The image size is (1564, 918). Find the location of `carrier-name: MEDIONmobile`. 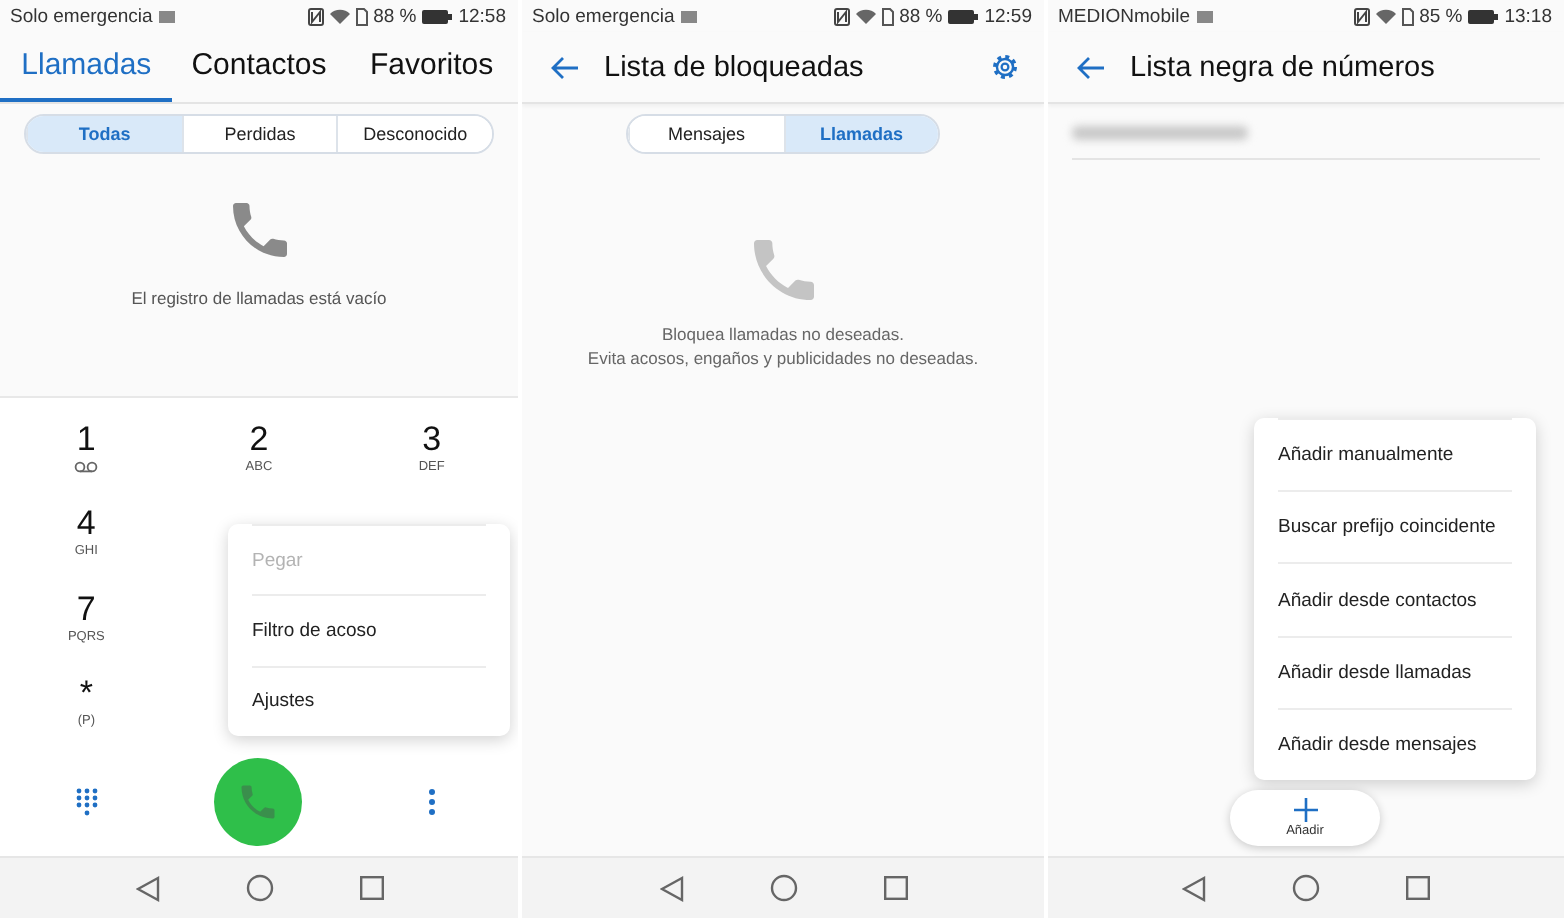

carrier-name: MEDIONmobile is located at coordinates (1124, 16).